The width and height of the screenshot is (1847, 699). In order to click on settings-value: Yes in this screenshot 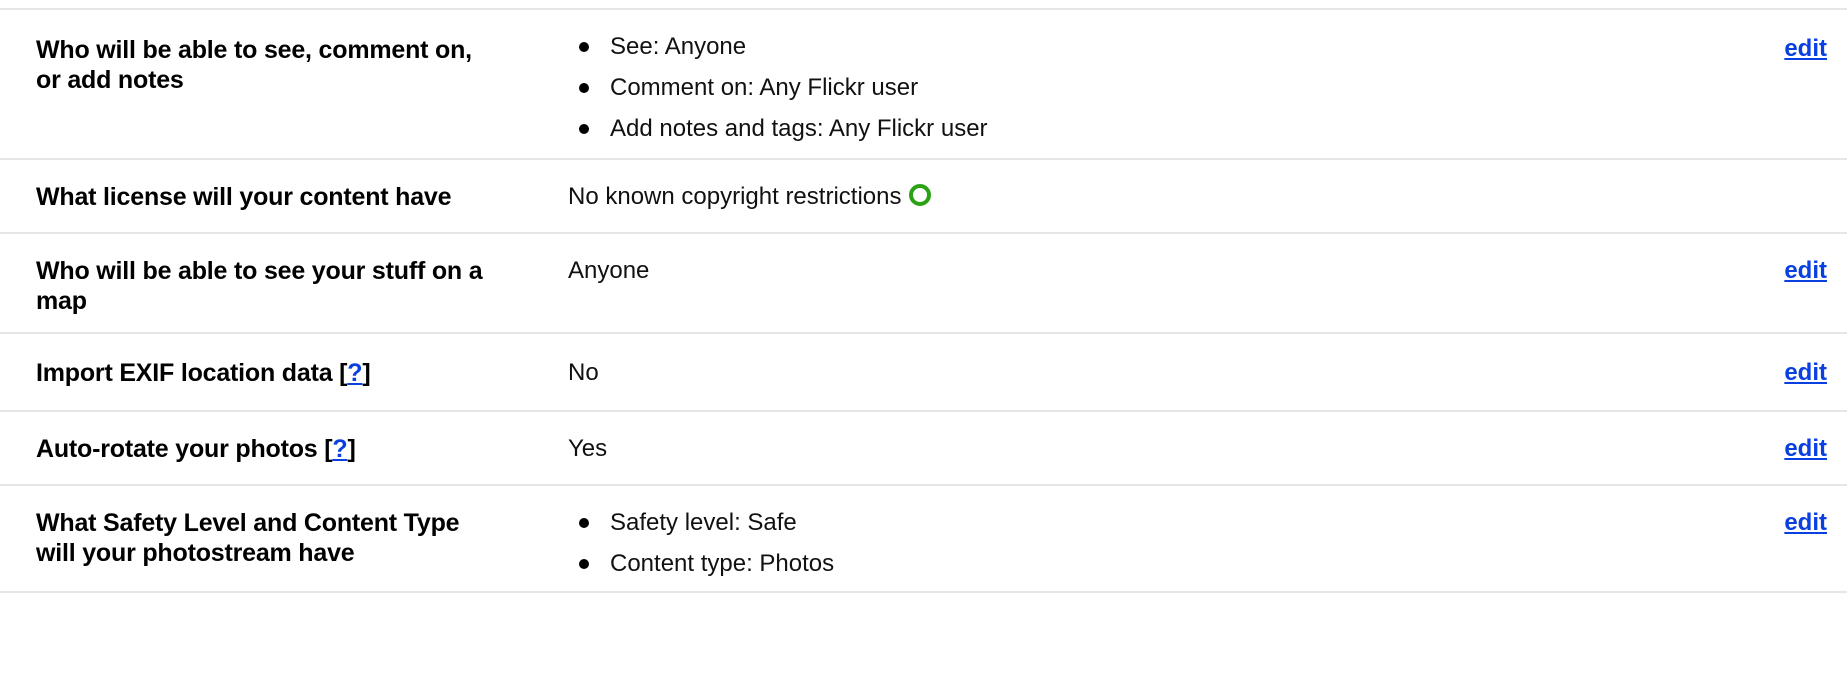, I will do `click(588, 448)`.